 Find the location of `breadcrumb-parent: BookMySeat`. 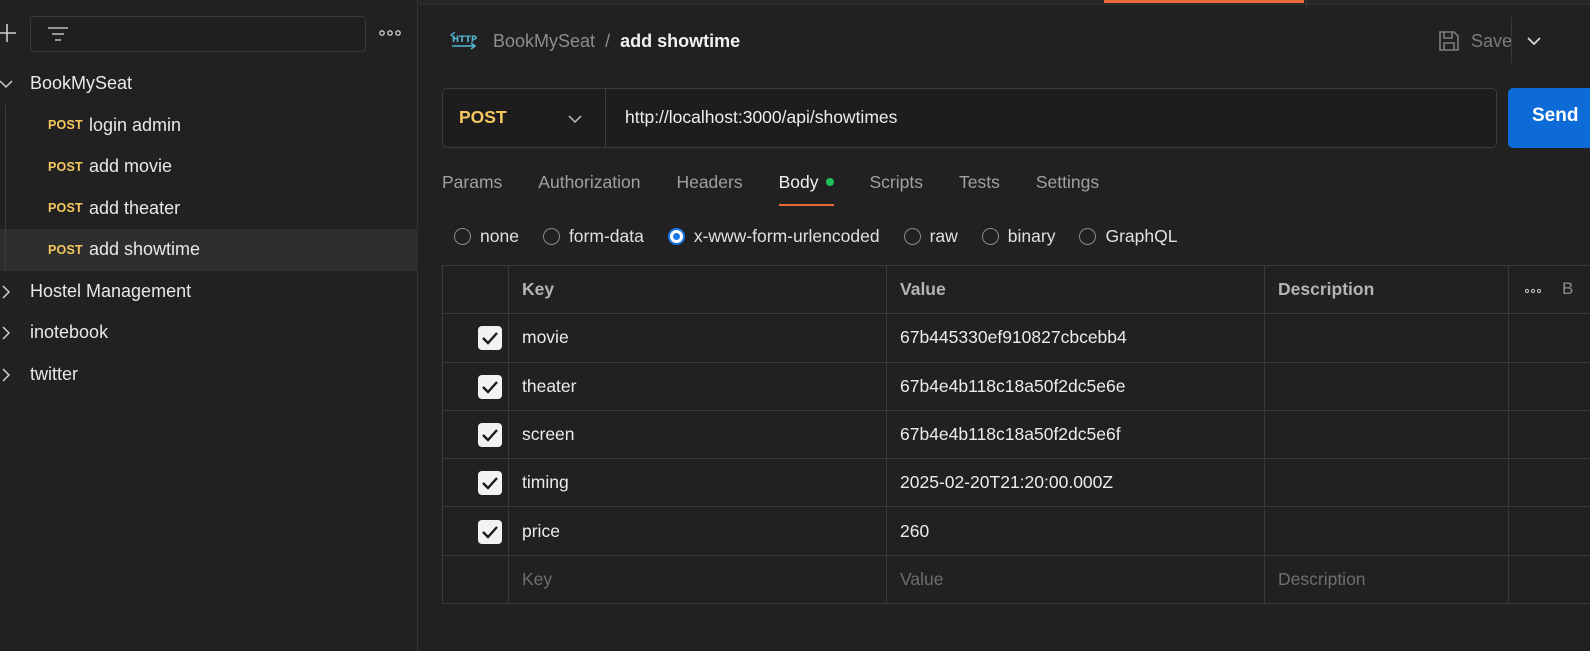

breadcrumb-parent: BookMySeat is located at coordinates (544, 41).